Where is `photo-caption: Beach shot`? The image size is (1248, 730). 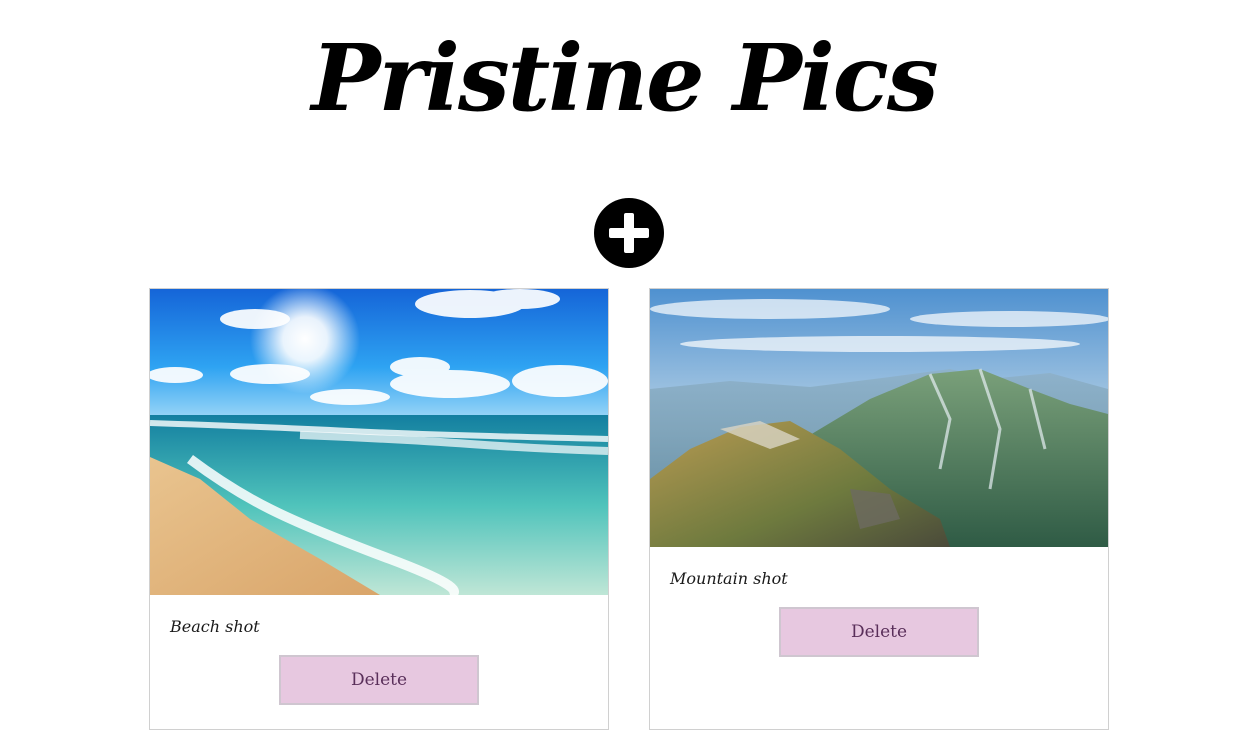
photo-caption: Beach shot is located at coordinates (215, 626).